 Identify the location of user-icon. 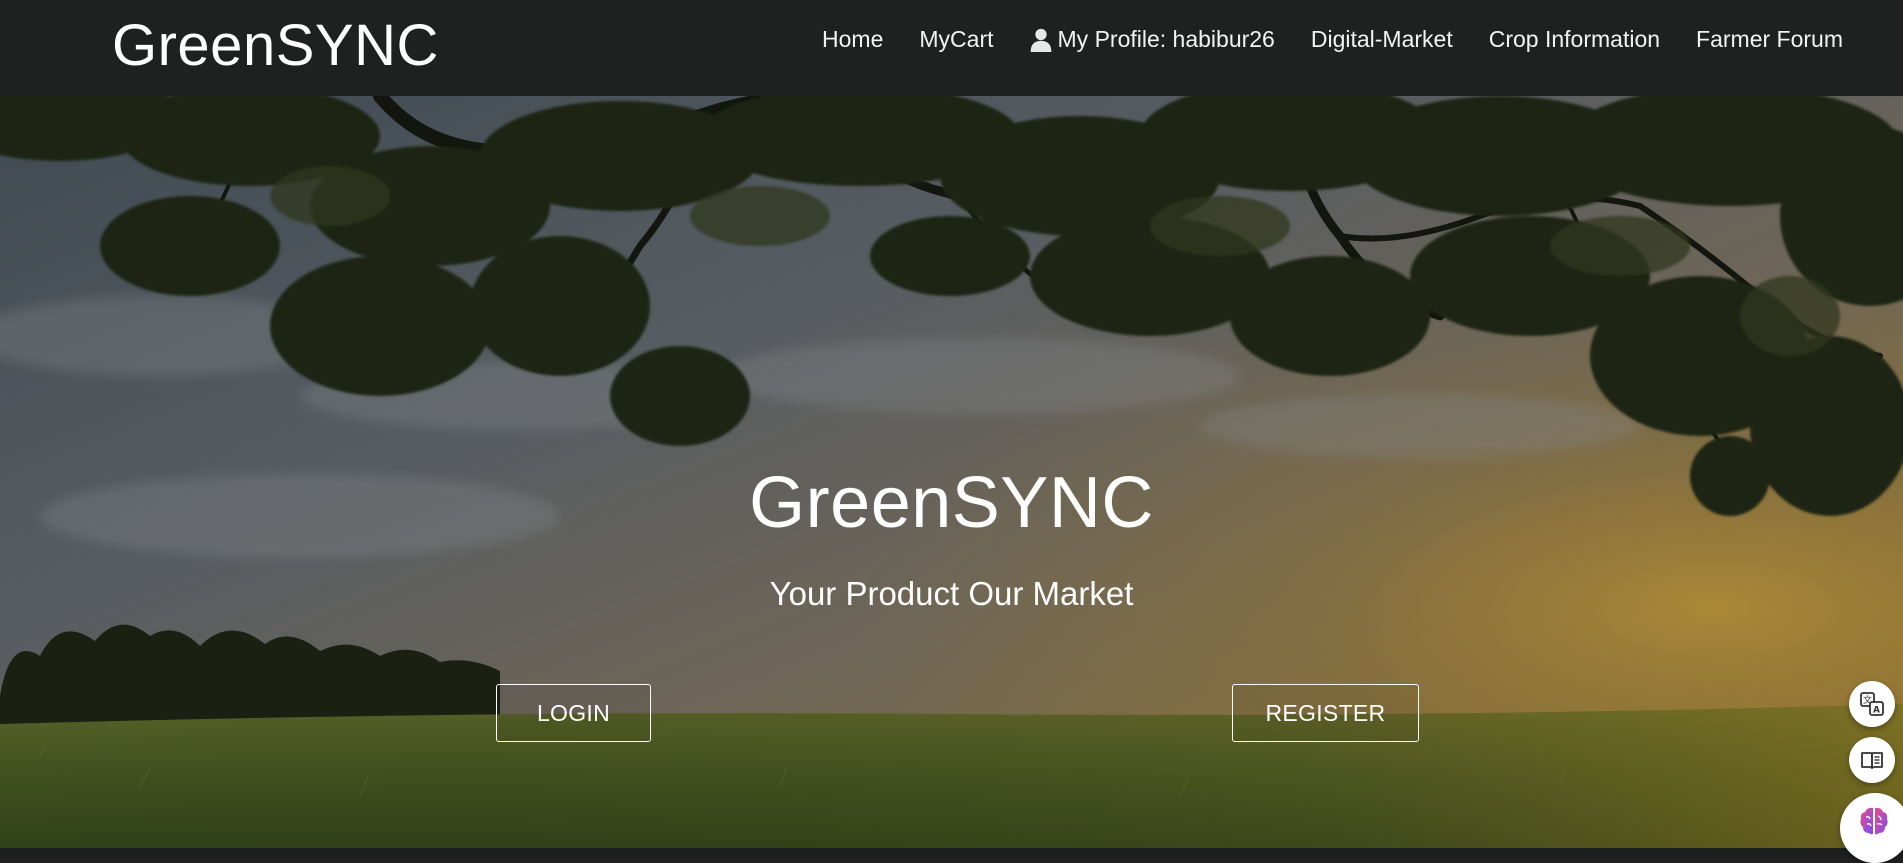
(1040, 40).